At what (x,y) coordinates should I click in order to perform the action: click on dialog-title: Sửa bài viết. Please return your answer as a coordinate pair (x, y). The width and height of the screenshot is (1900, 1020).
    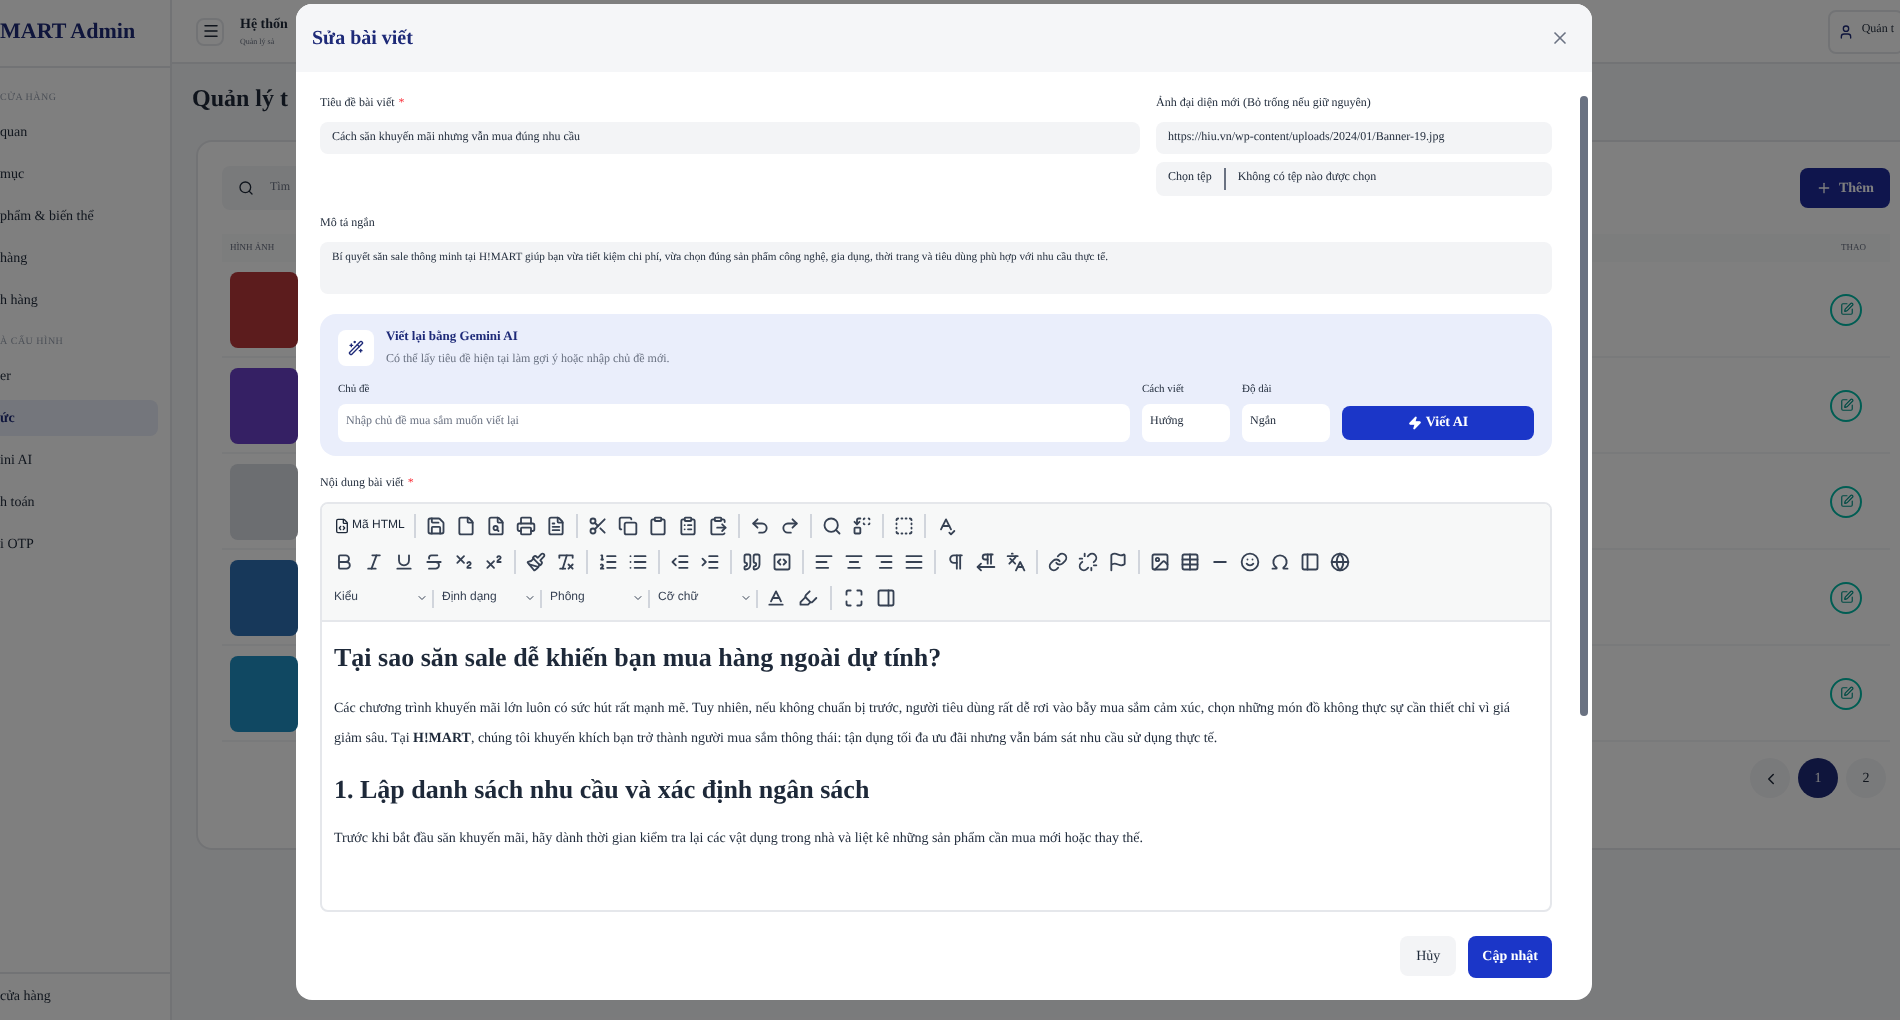
    Looking at the image, I should click on (362, 39).